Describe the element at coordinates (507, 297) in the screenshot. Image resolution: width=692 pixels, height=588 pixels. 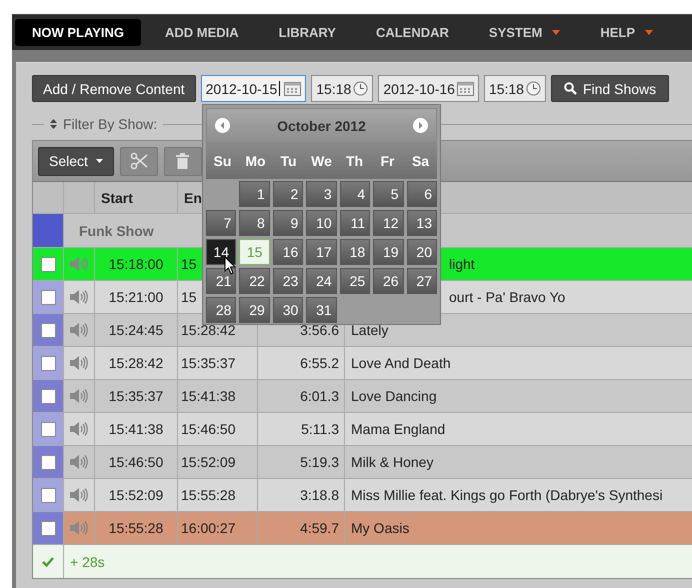
I see `title-text: ourt - Pa' Bravo Yo` at that location.